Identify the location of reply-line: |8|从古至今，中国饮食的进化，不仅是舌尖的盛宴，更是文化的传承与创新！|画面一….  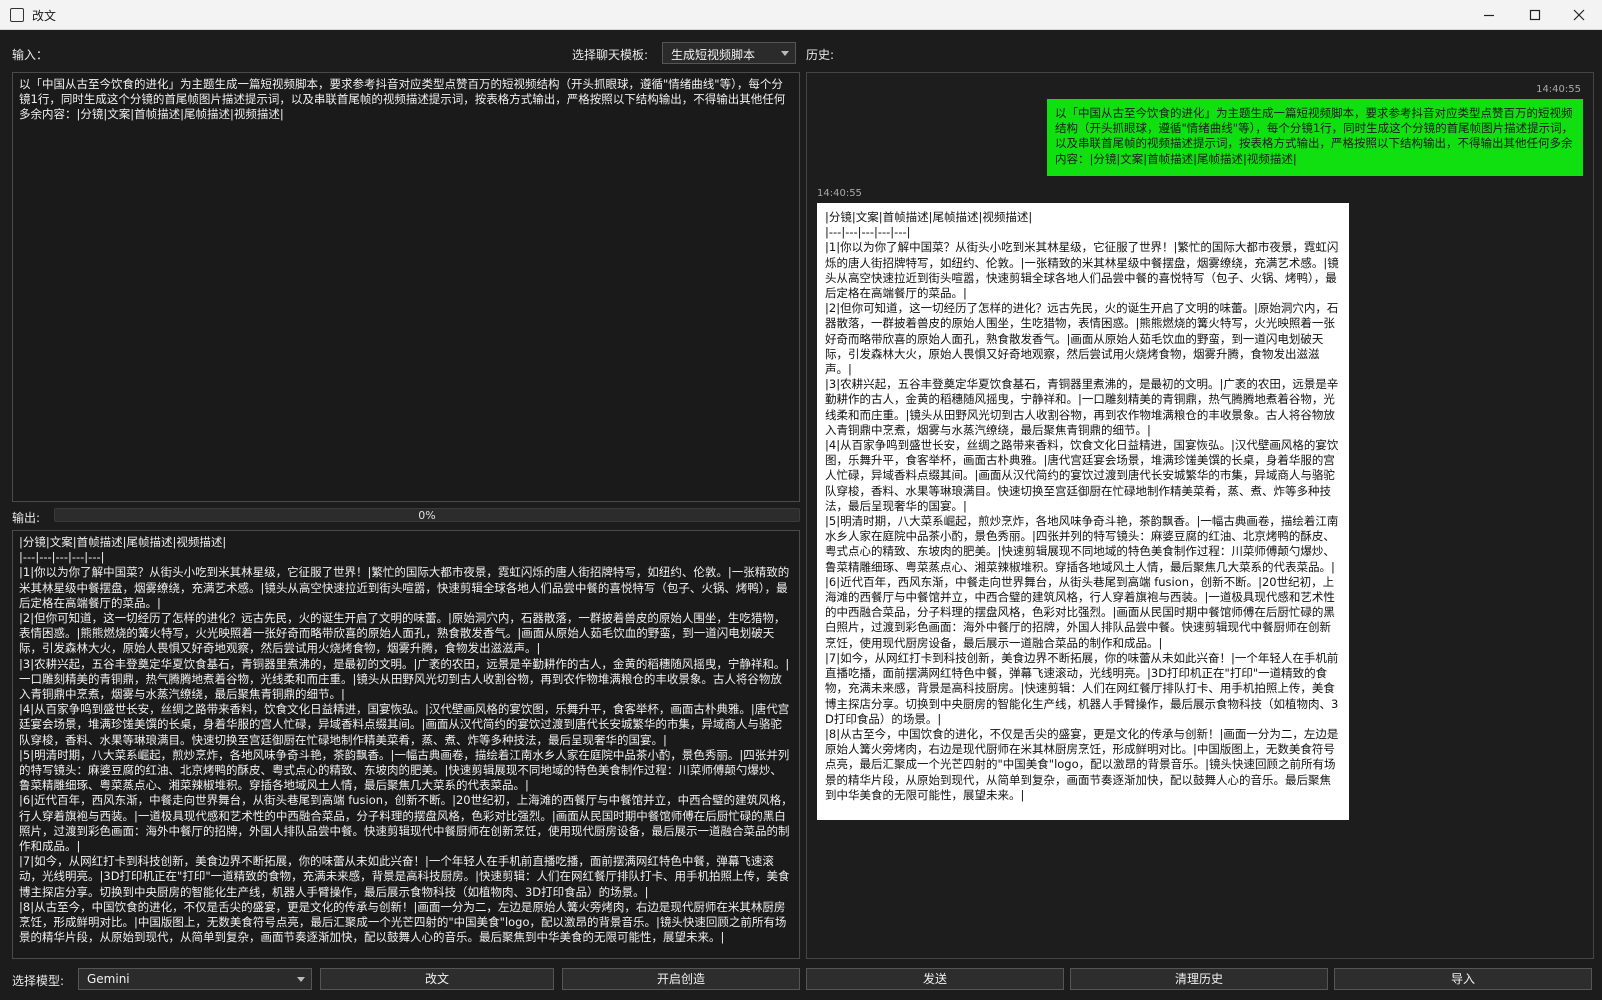
(1082, 764).